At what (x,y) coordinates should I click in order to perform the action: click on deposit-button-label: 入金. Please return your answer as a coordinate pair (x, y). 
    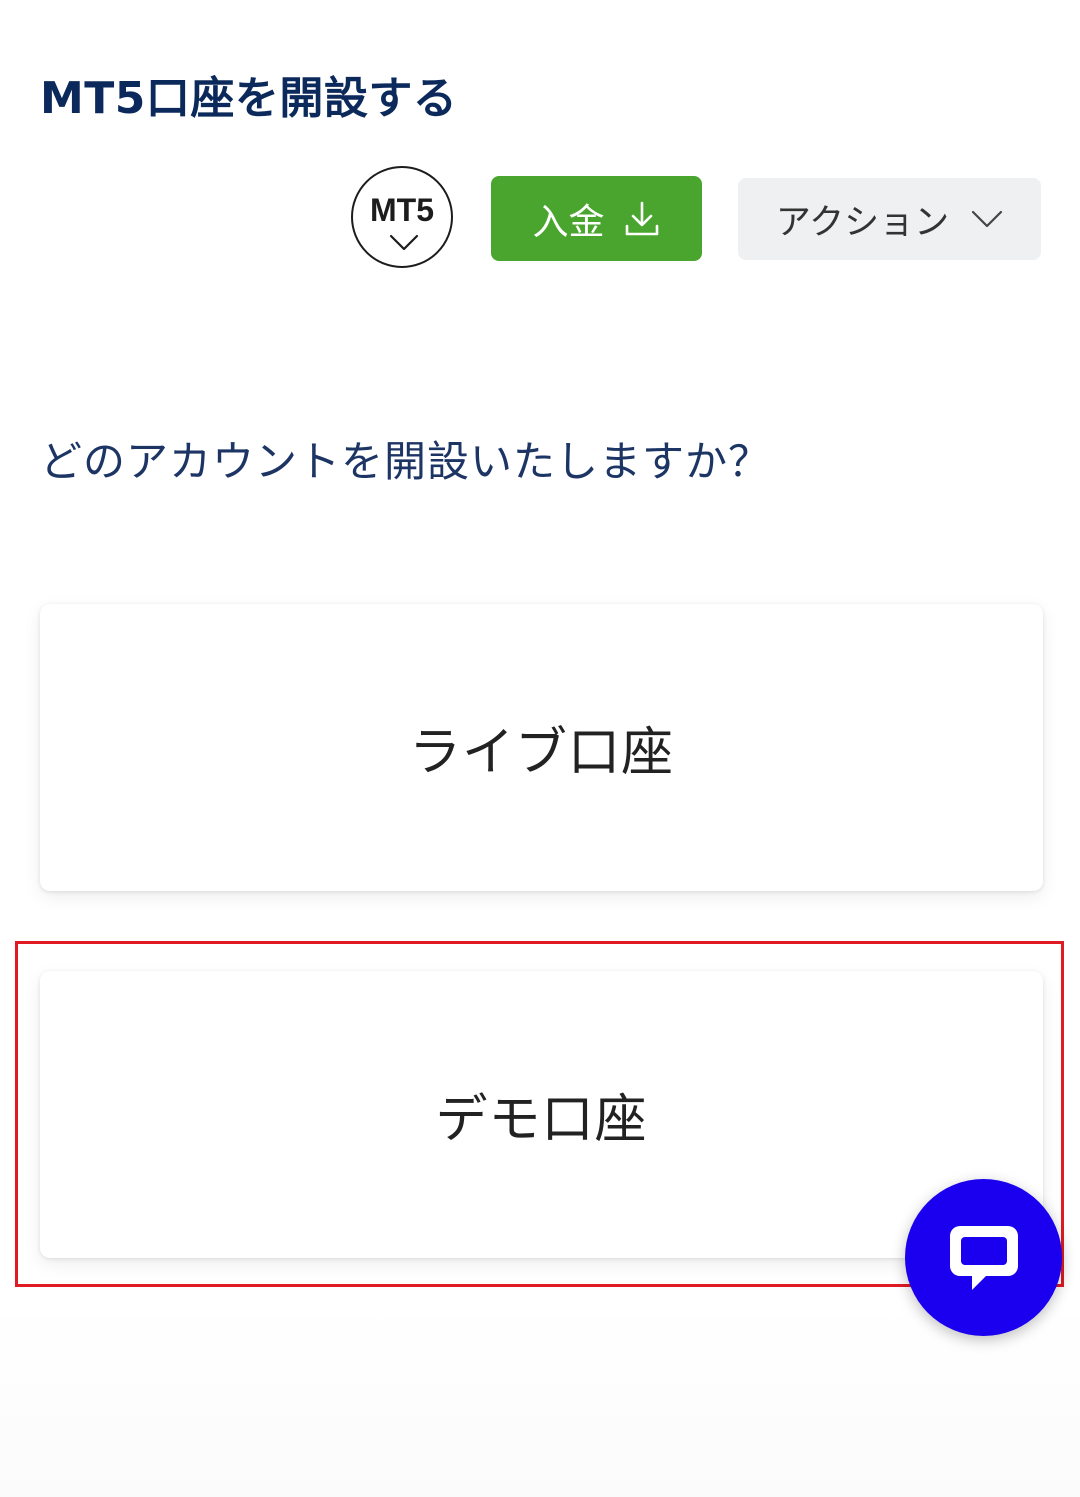
    Looking at the image, I should click on (568, 222).